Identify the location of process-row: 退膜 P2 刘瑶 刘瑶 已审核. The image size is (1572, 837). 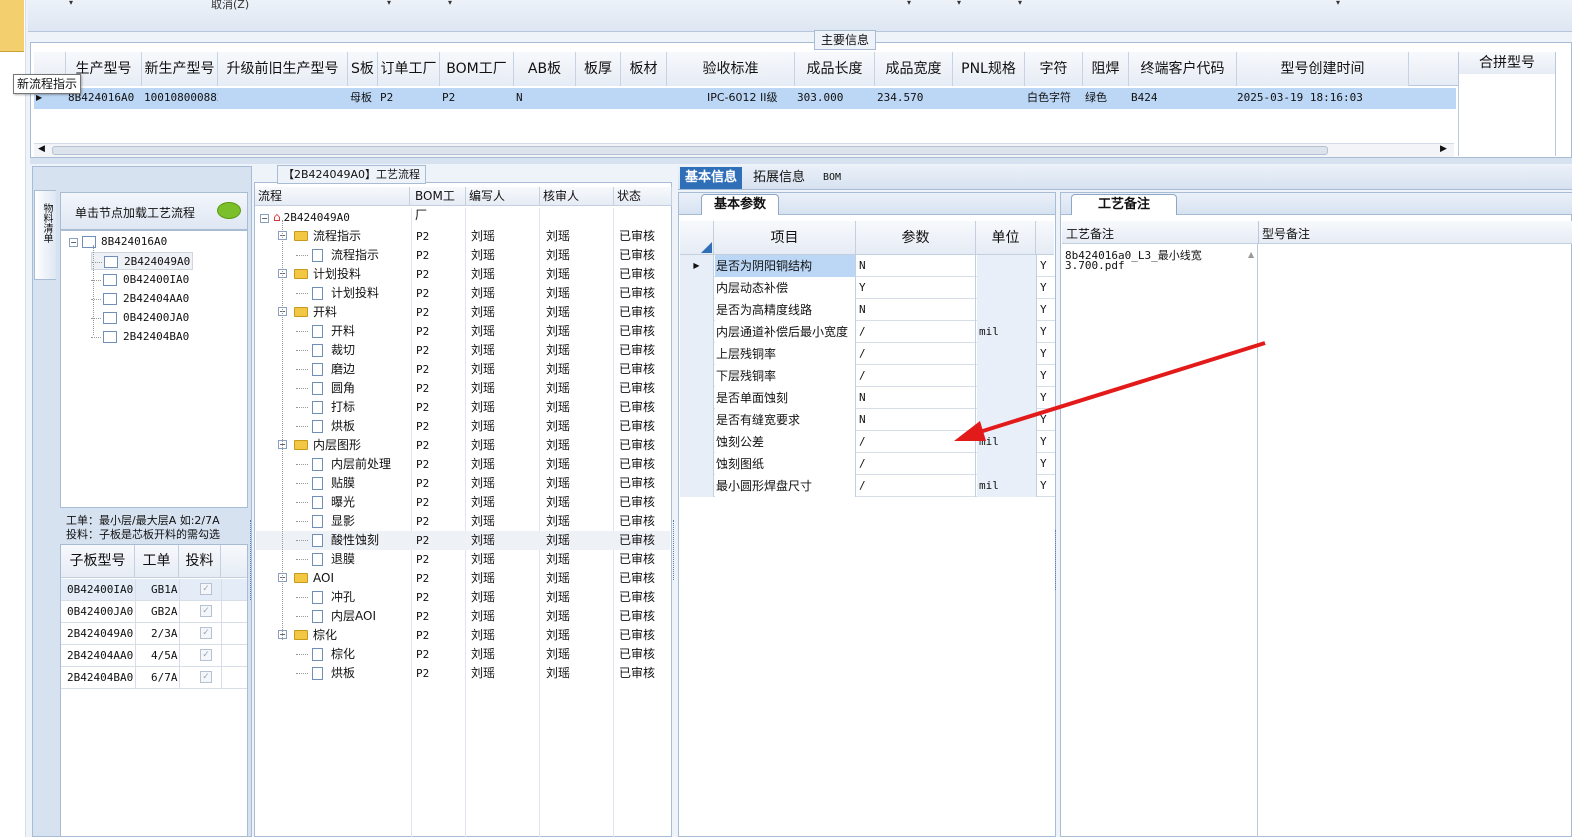
(463, 559).